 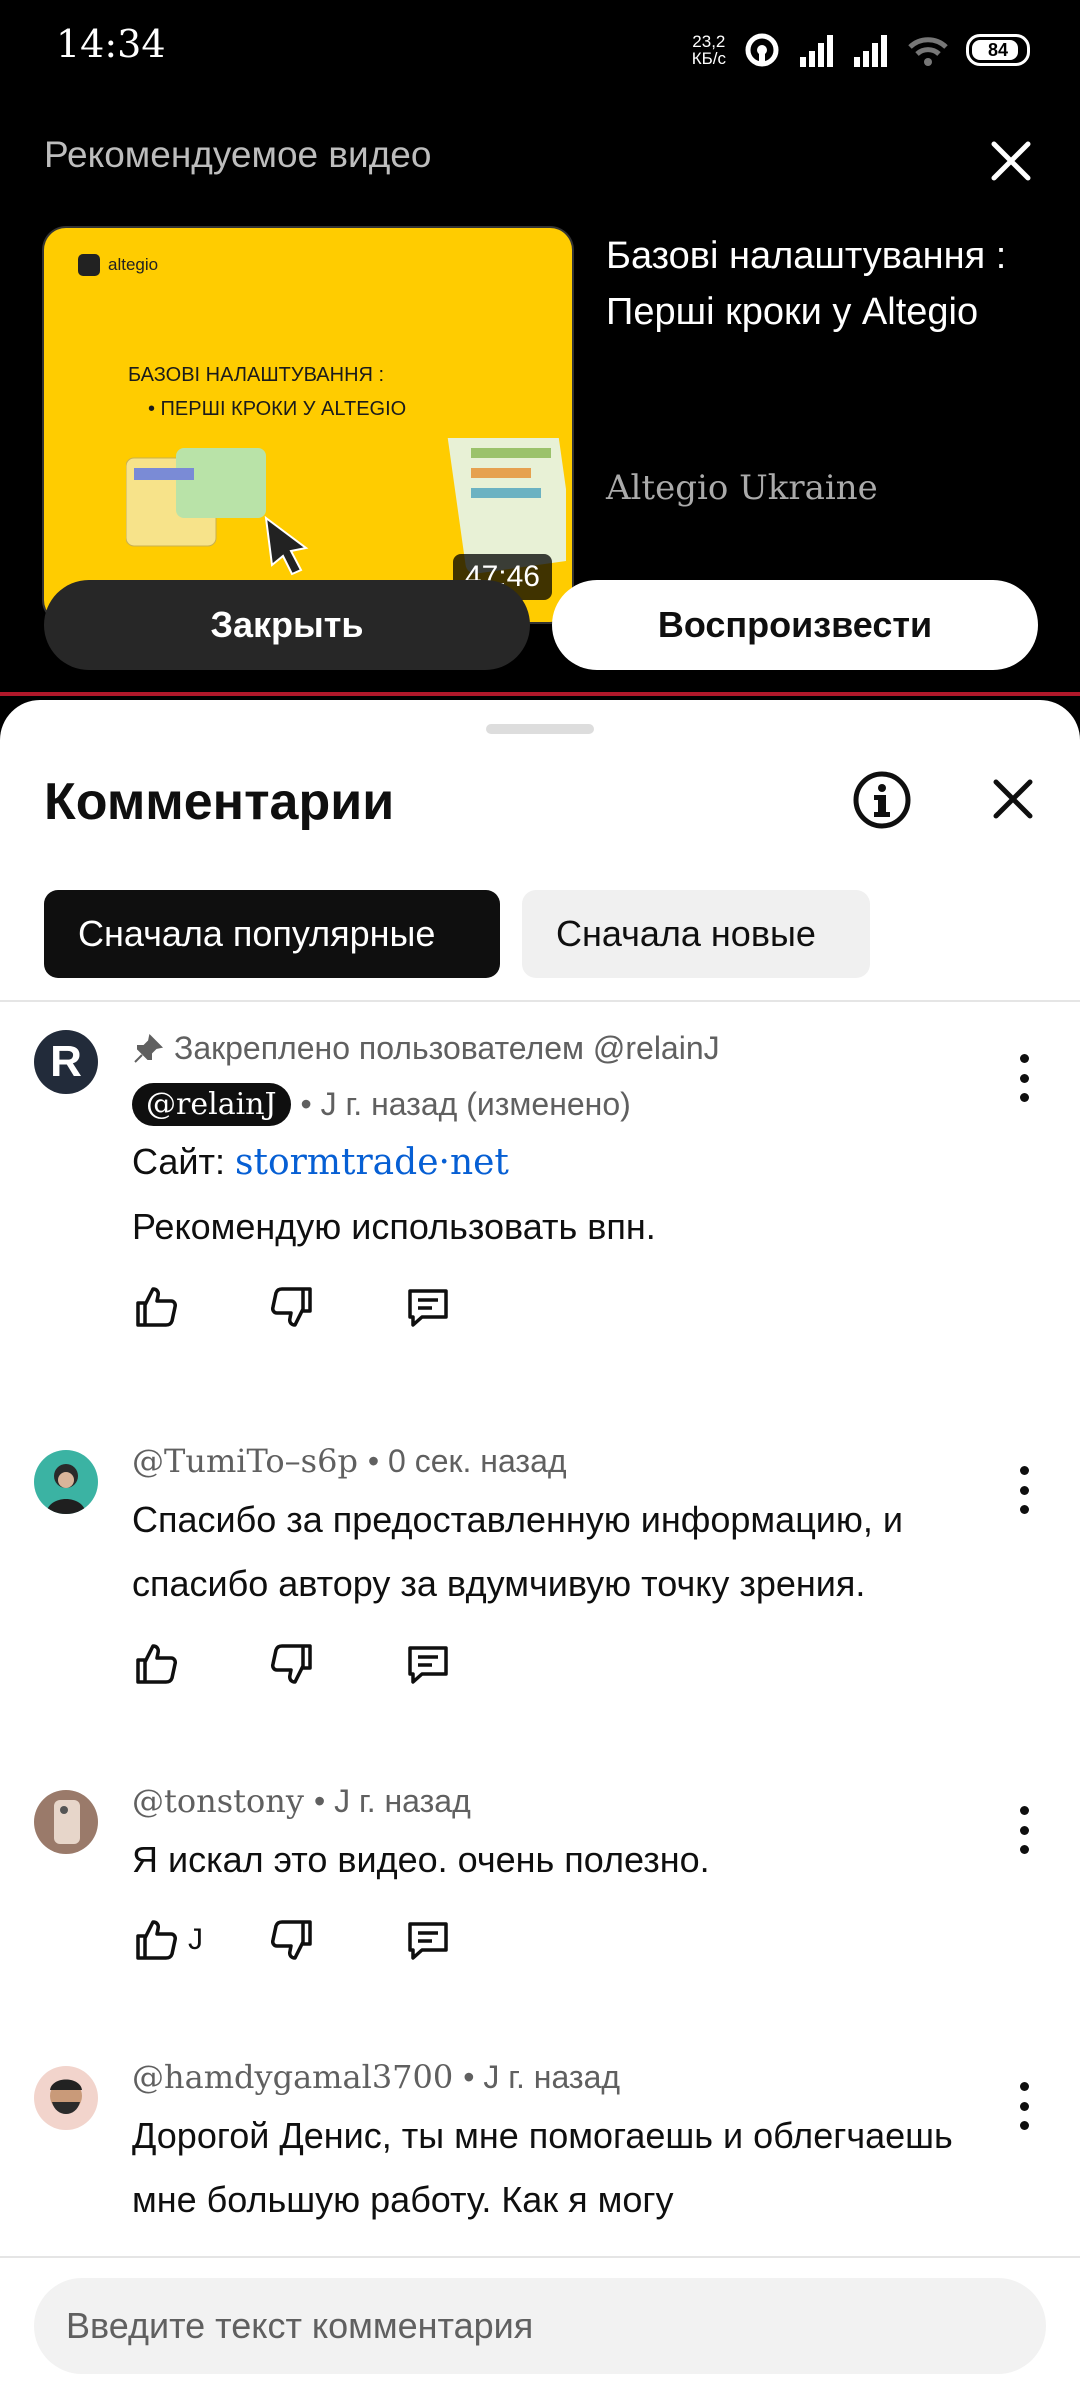 What do you see at coordinates (287, 625) in the screenshot?
I see `close-button: Закрыть` at bounding box center [287, 625].